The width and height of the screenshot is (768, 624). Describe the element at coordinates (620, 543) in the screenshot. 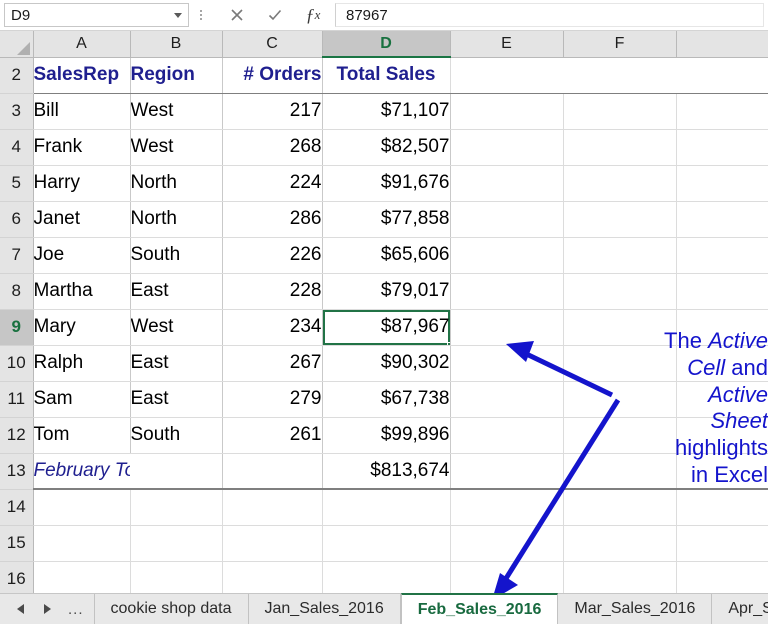

I see `cell-F15` at that location.